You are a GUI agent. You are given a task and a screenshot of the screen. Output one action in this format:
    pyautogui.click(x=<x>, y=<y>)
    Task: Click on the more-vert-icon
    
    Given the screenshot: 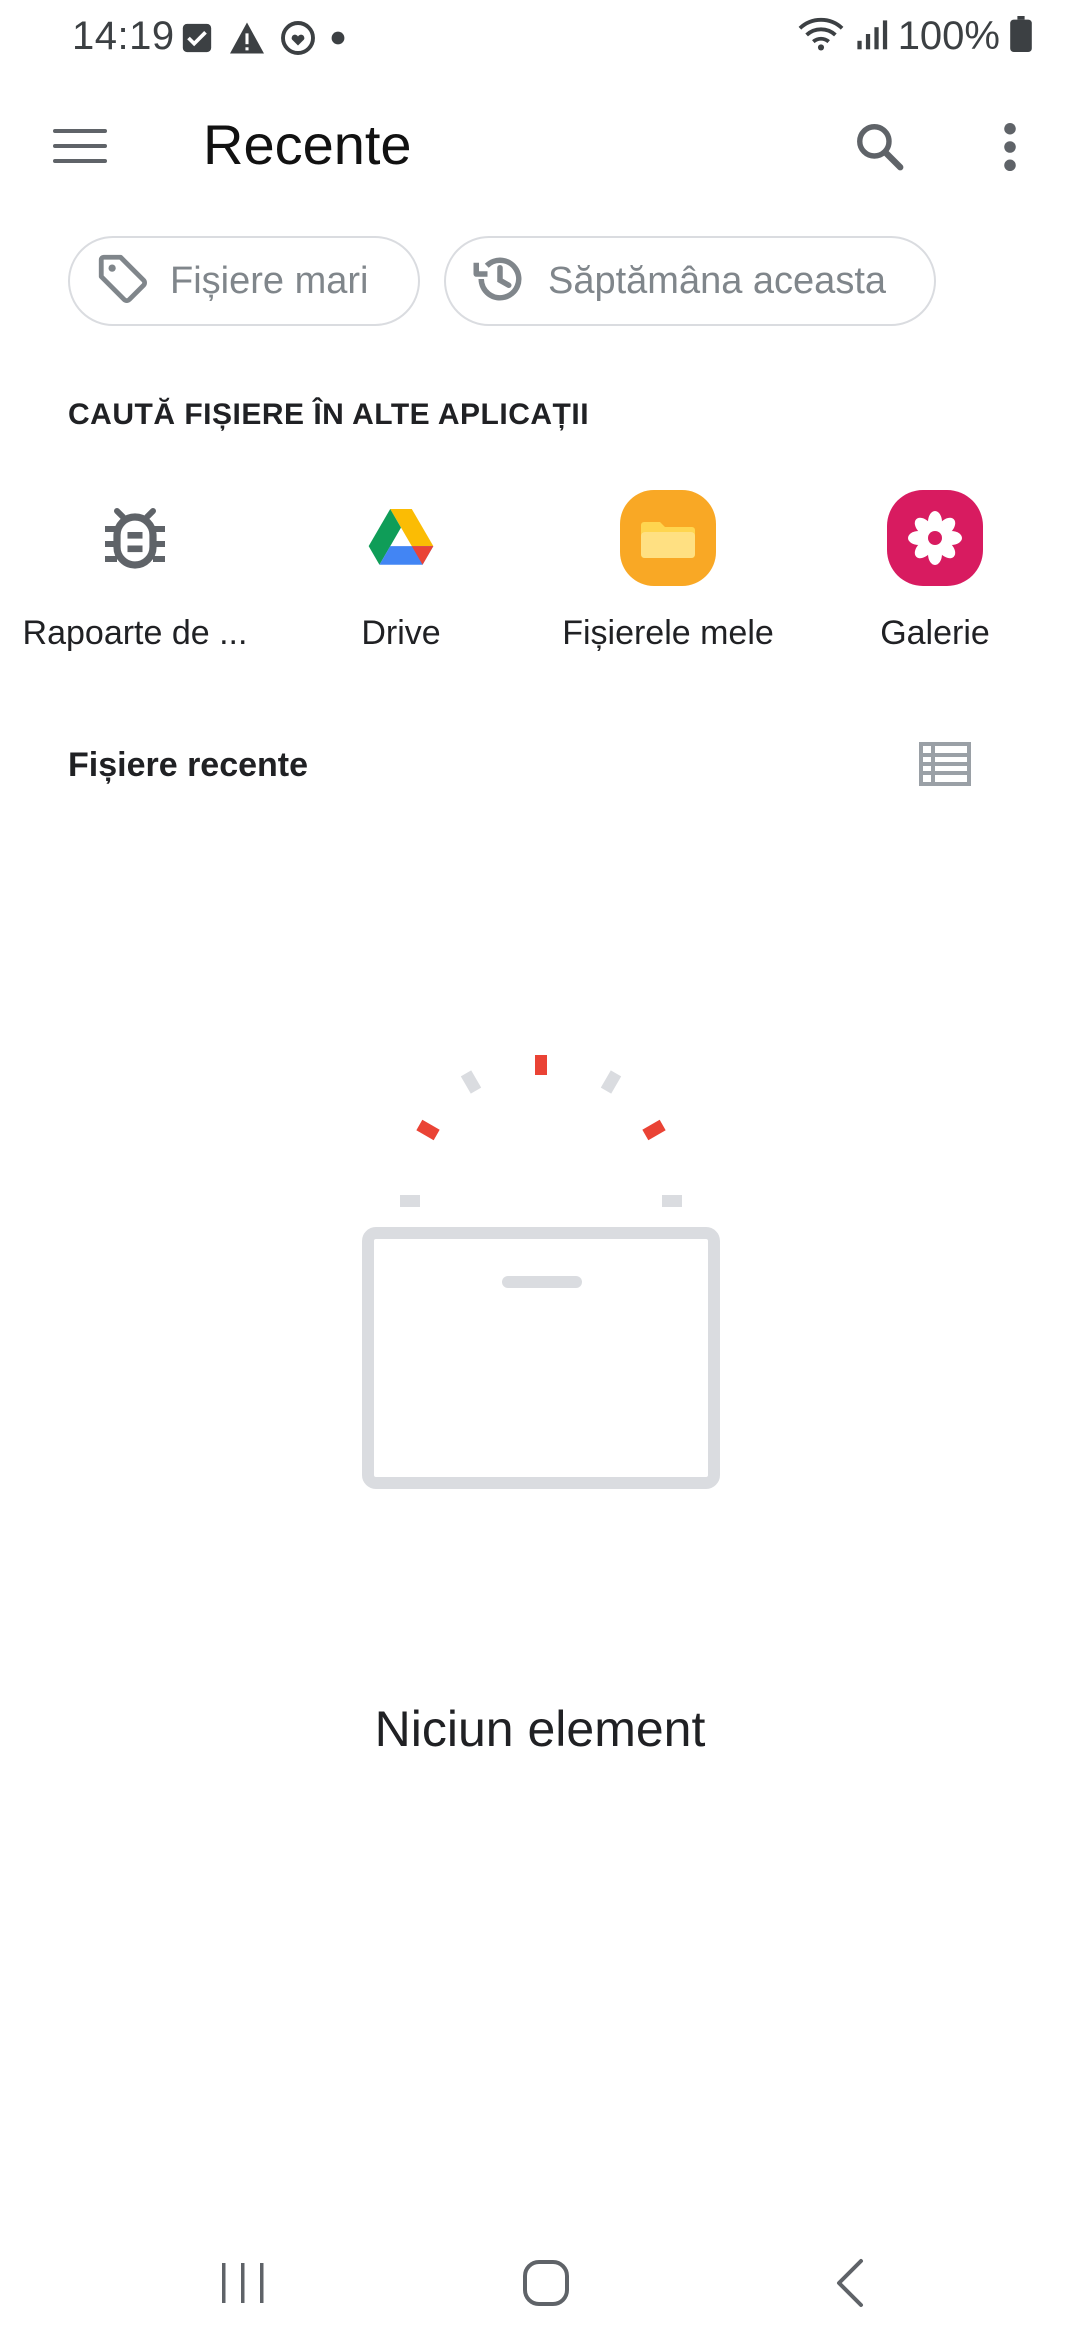 What is the action you would take?
    pyautogui.click(x=1010, y=149)
    